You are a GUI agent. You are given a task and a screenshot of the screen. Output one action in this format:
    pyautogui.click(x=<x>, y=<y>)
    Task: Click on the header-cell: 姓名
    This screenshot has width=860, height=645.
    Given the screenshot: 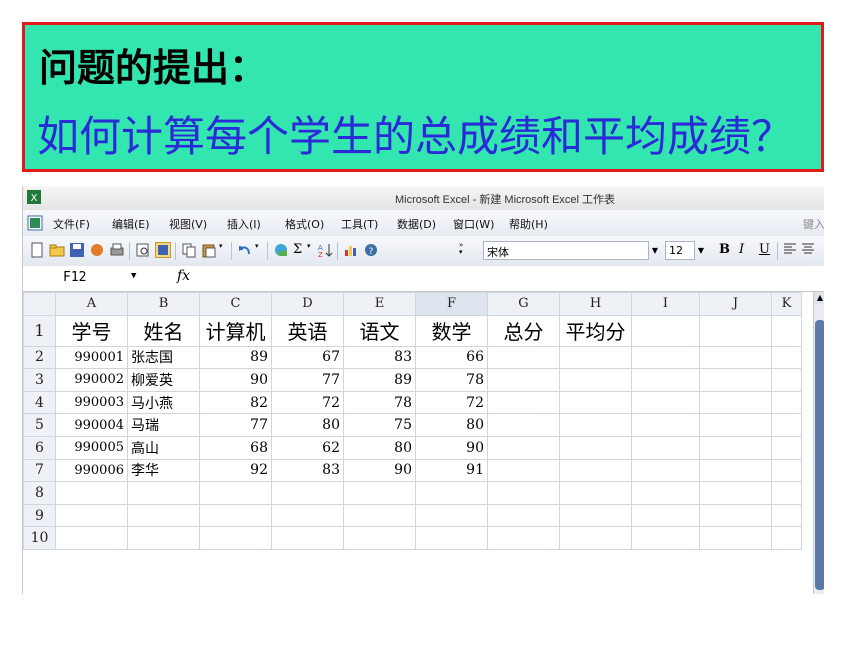 What is the action you would take?
    pyautogui.click(x=163, y=330)
    